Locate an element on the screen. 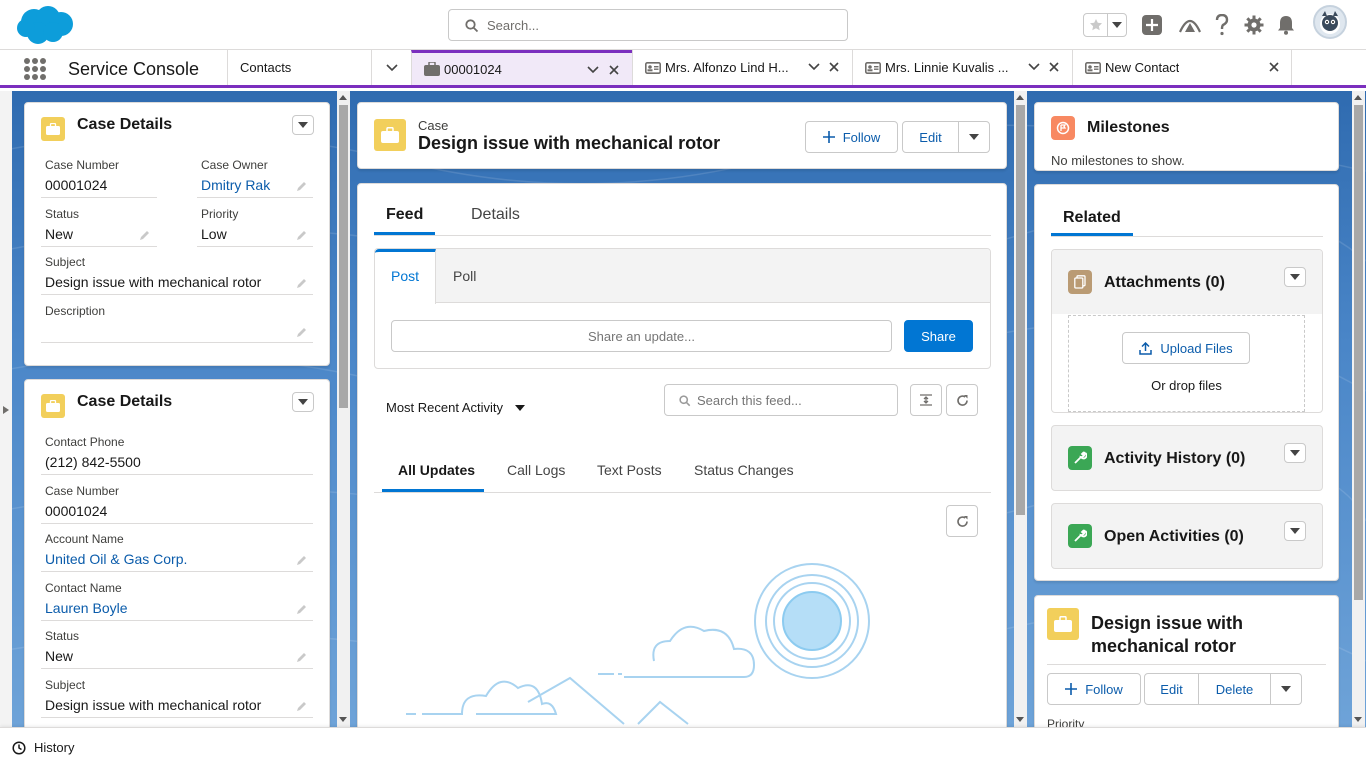 Image resolution: width=1366 pixels, height=768 pixels. field-contact-name: Contact Name Lauren Boyle is located at coordinates (177, 601).